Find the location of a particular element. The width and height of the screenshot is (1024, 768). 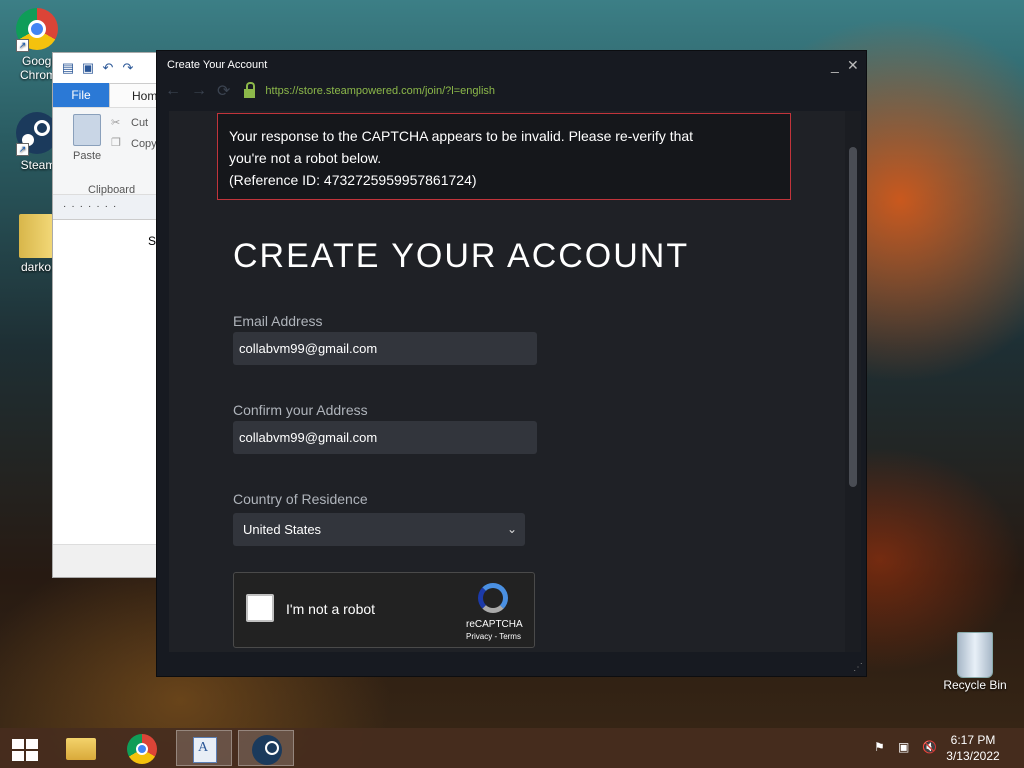

chrome-icon-center is located at coordinates (142, 749).